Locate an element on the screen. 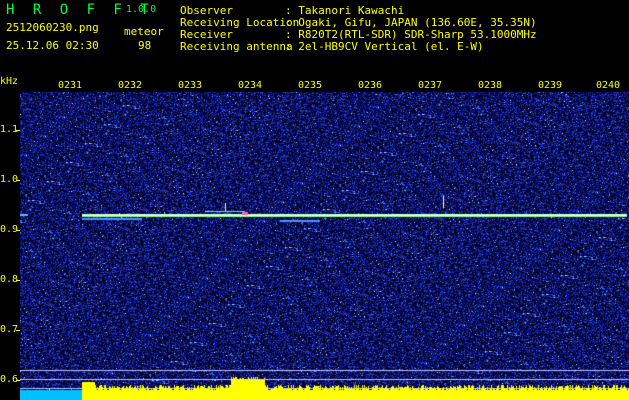  time-tick: 0233 is located at coordinates (190, 85).